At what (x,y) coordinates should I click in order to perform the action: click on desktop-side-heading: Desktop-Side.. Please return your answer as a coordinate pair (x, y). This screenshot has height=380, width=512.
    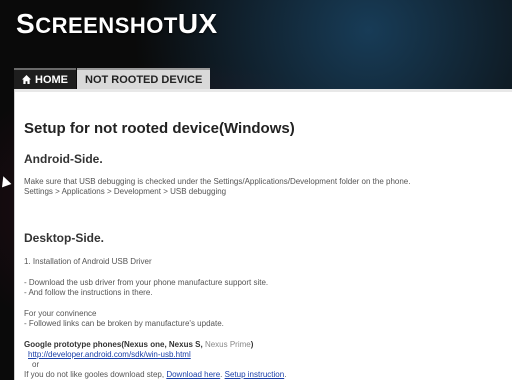
    Looking at the image, I should click on (64, 238).